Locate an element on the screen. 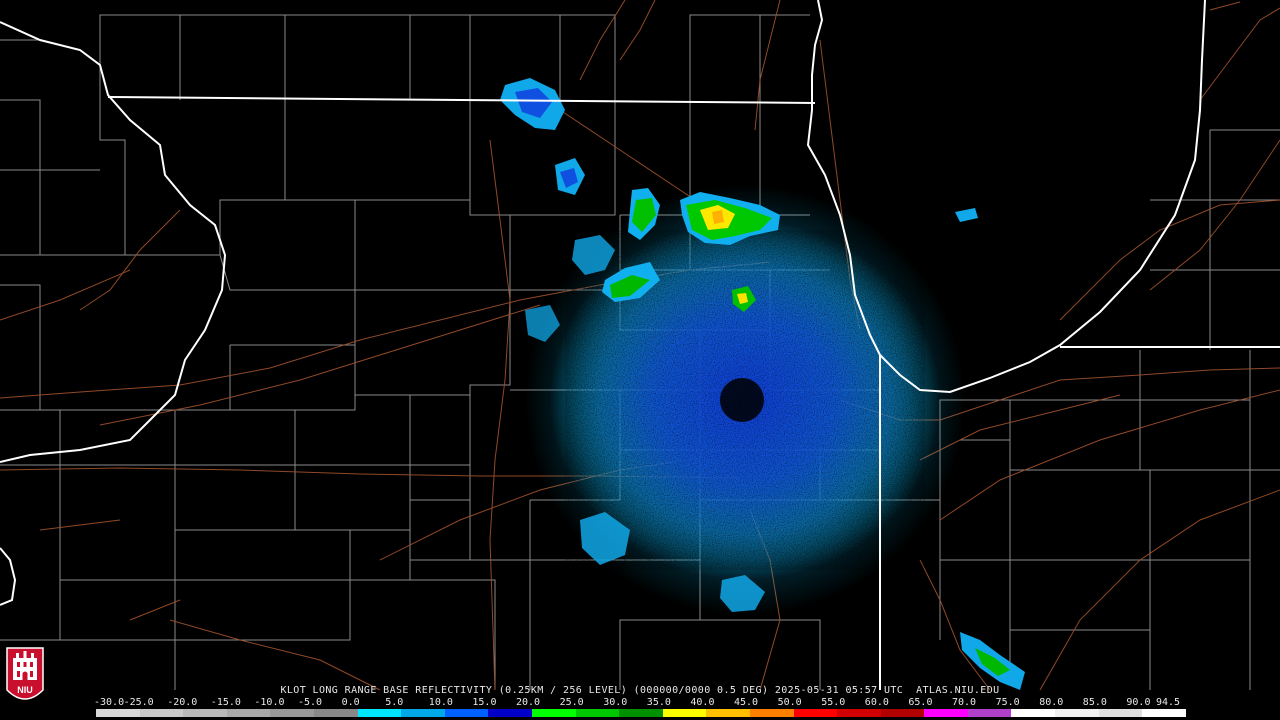  colorbar-label: 35.0 is located at coordinates (658, 702).